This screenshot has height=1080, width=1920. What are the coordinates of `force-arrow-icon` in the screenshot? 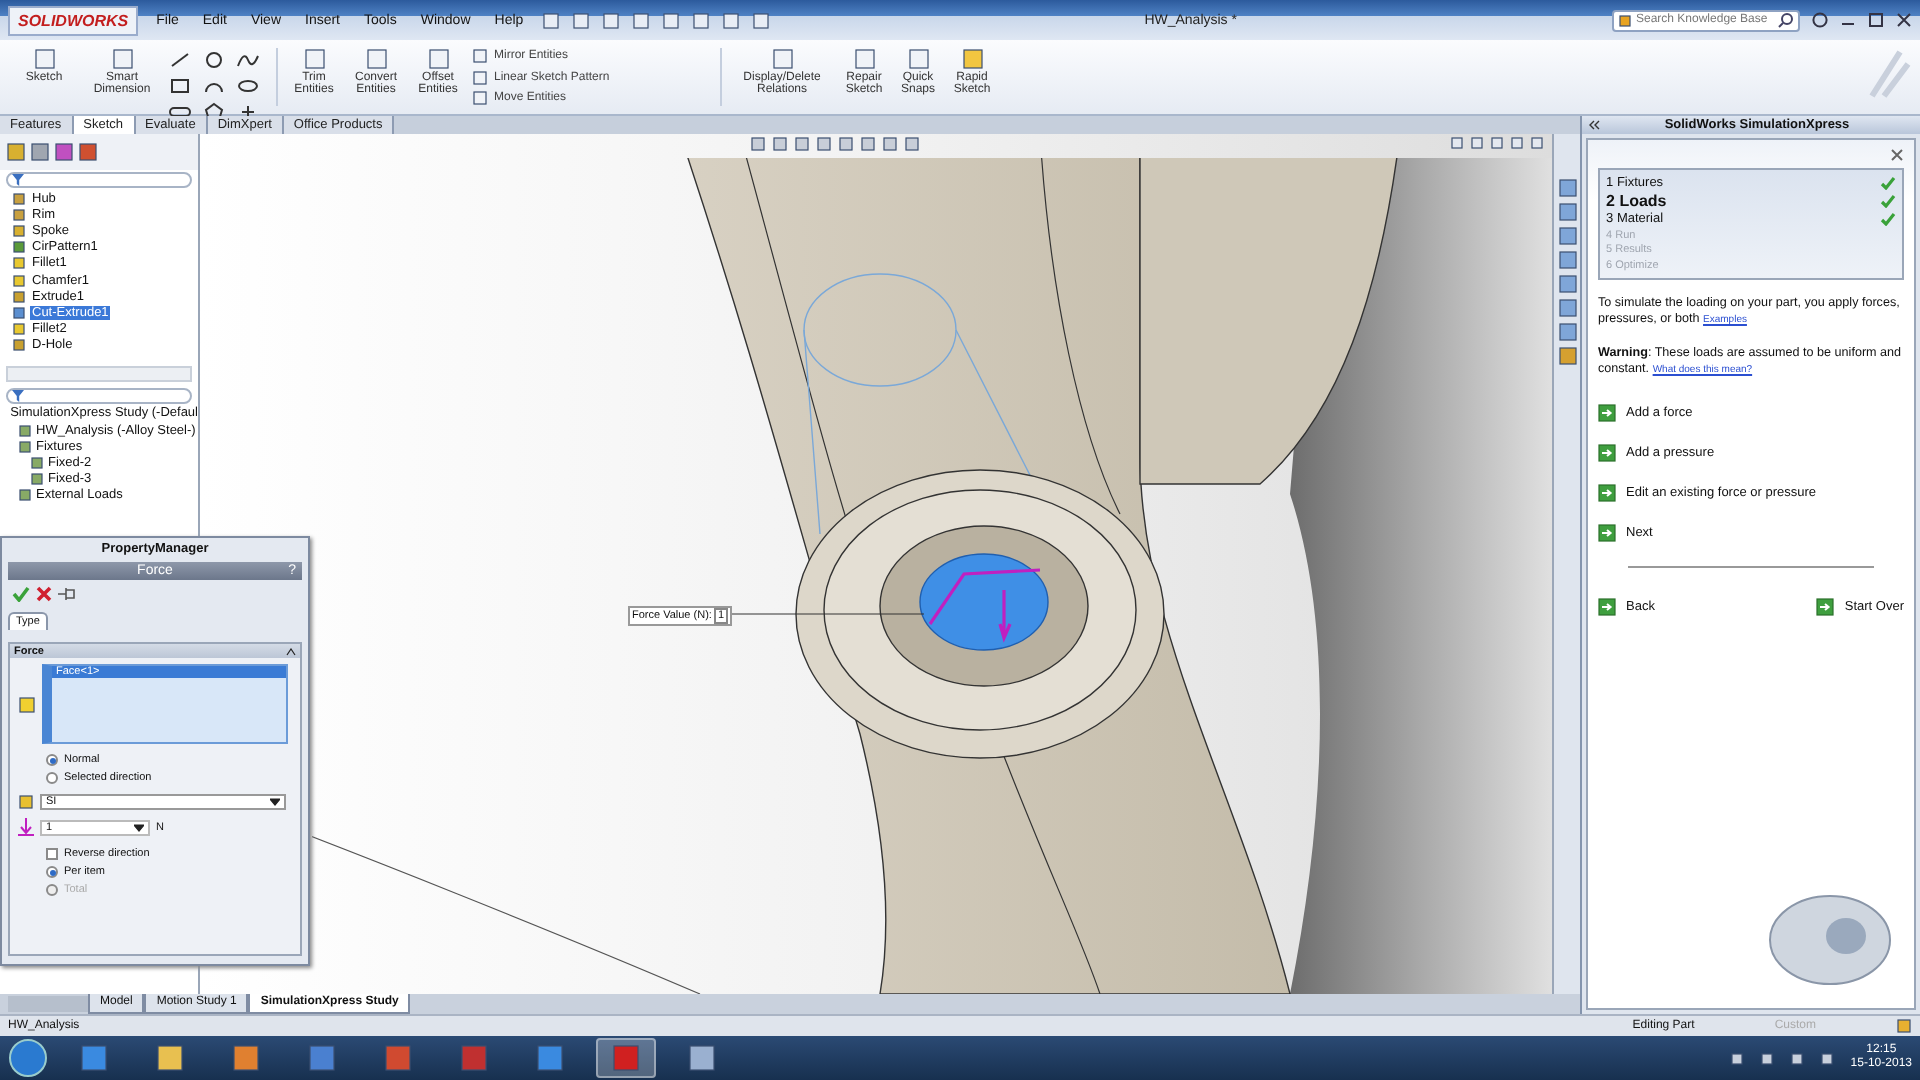 It's located at (26, 827).